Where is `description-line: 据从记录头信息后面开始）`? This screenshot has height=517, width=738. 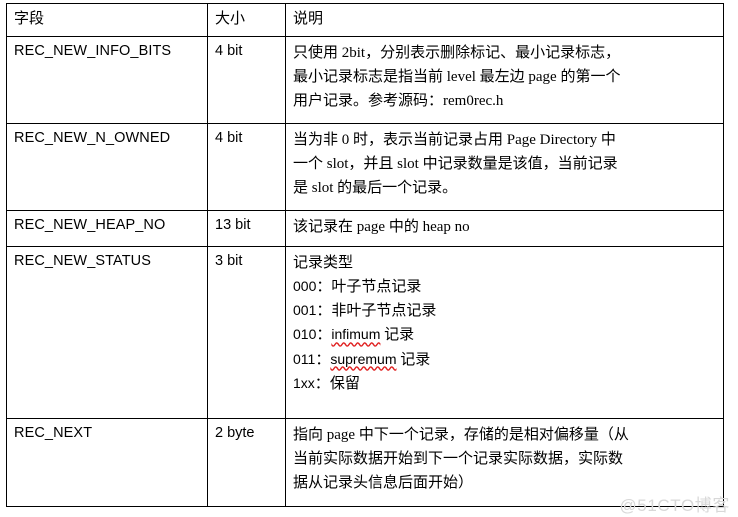 description-line: 据从记录头信息后面开始） is located at coordinates (383, 483).